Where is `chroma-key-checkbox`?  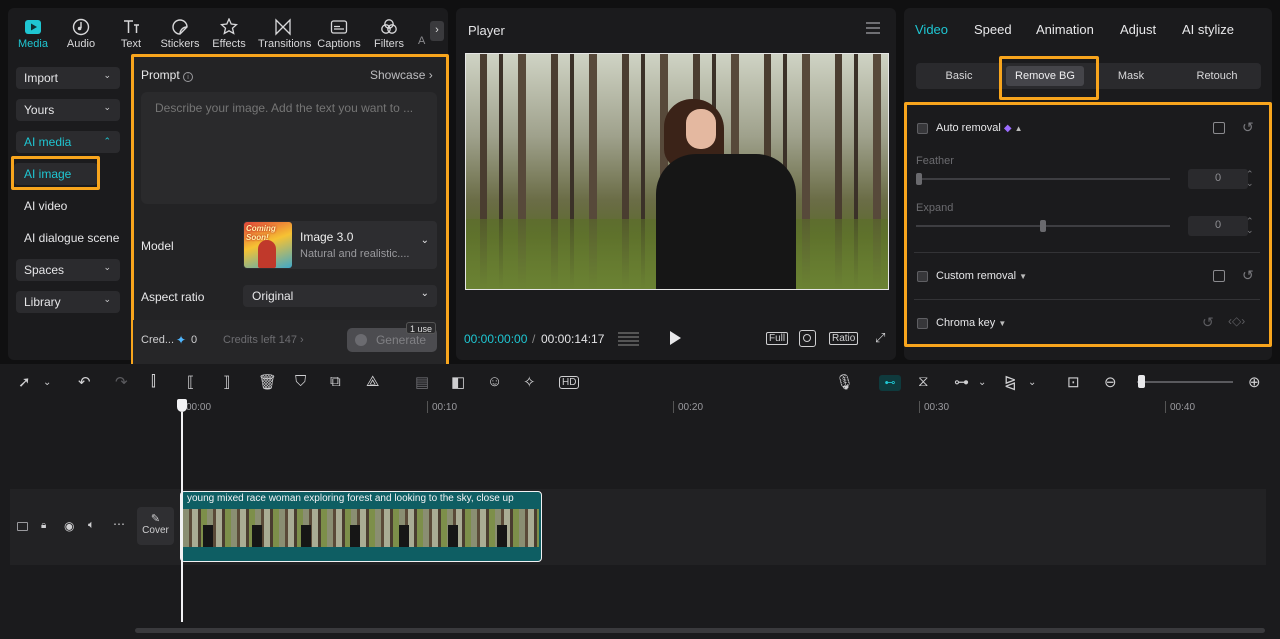
chroma-key-checkbox is located at coordinates (922, 323).